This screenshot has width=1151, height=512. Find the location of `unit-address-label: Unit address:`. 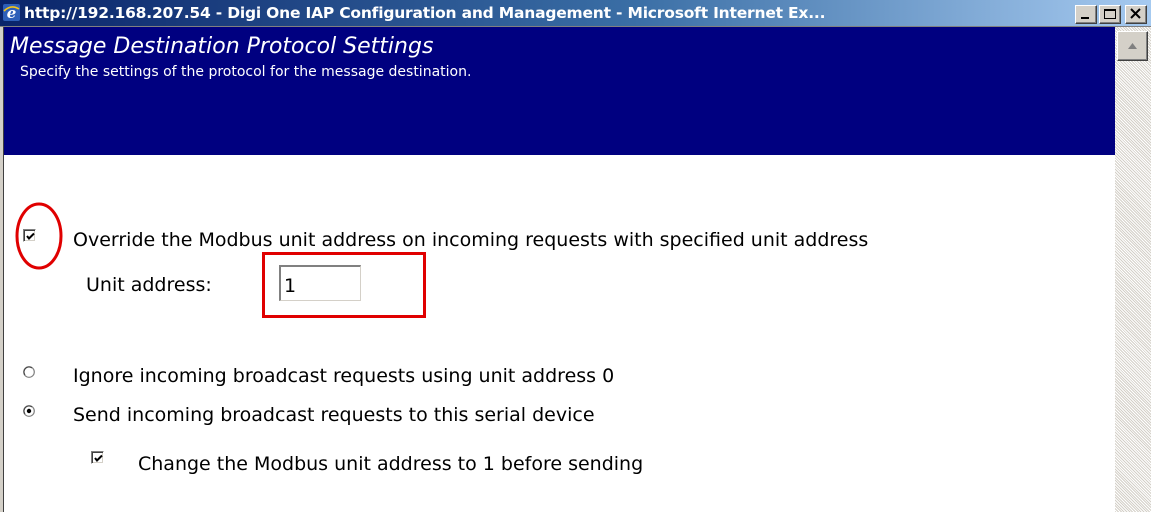

unit-address-label: Unit address: is located at coordinates (149, 285).